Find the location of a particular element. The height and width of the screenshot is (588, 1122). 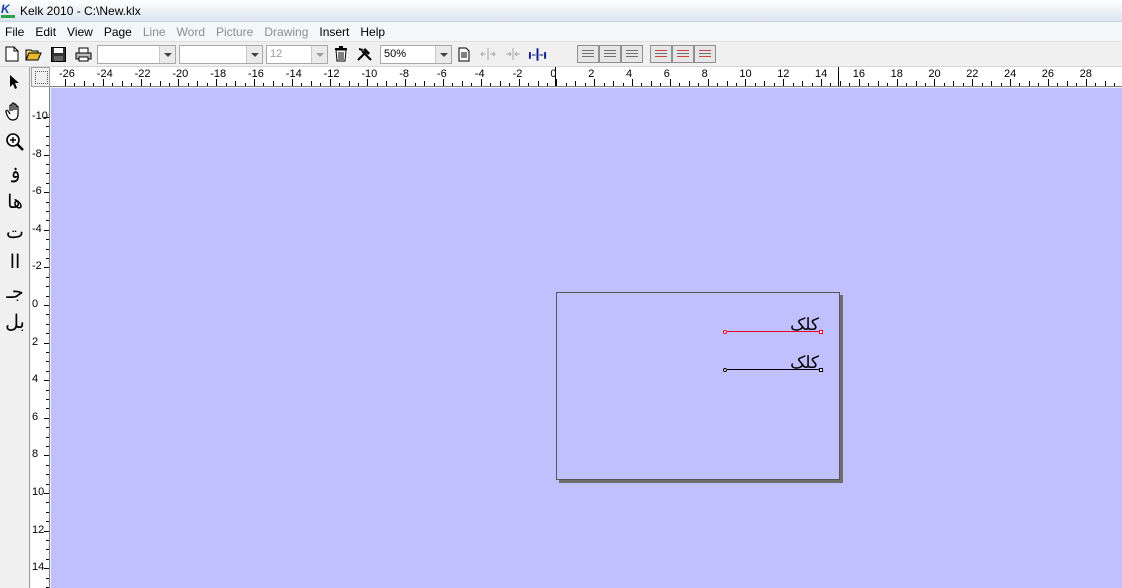

ruler-label: -18 is located at coordinates (218, 74).